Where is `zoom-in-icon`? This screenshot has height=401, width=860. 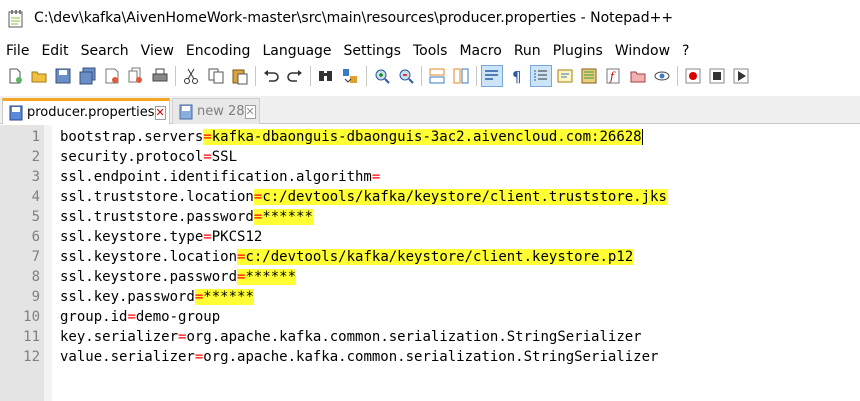
zoom-in-icon is located at coordinates (382, 76).